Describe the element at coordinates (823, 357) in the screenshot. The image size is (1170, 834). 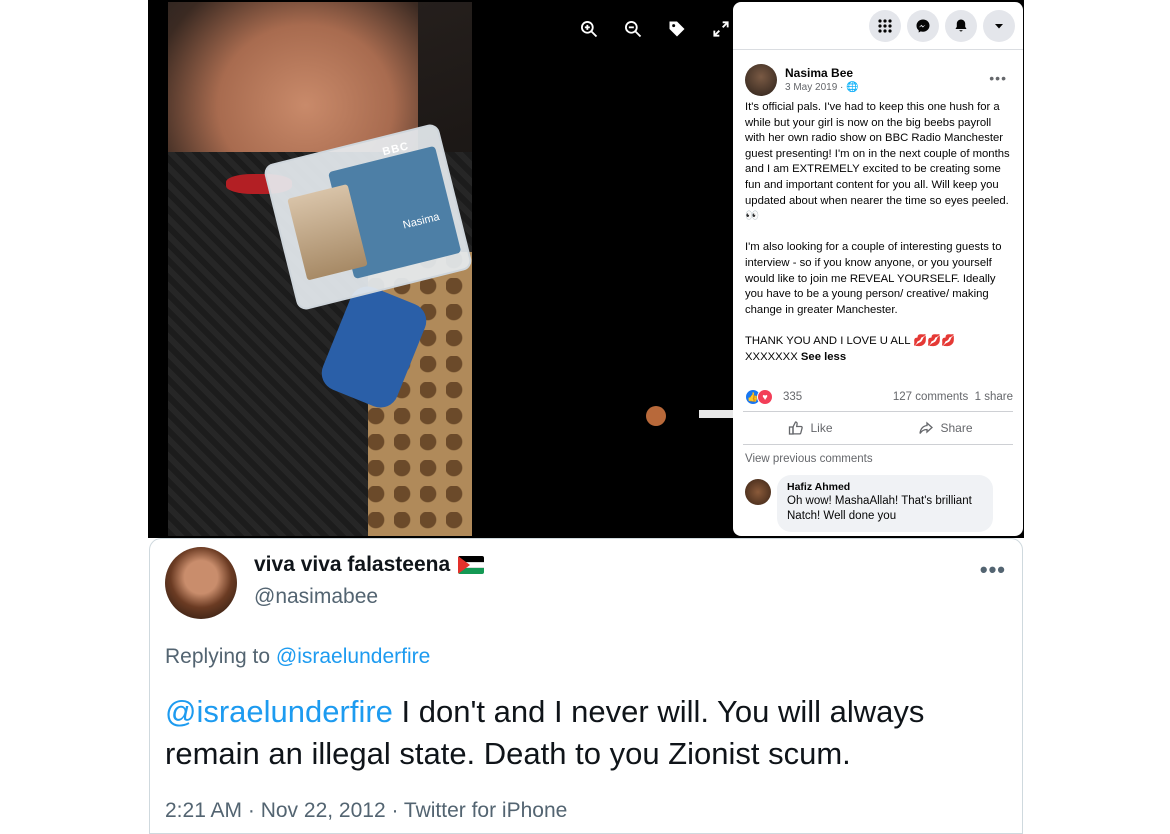
I see `see-less-link: See less` at that location.